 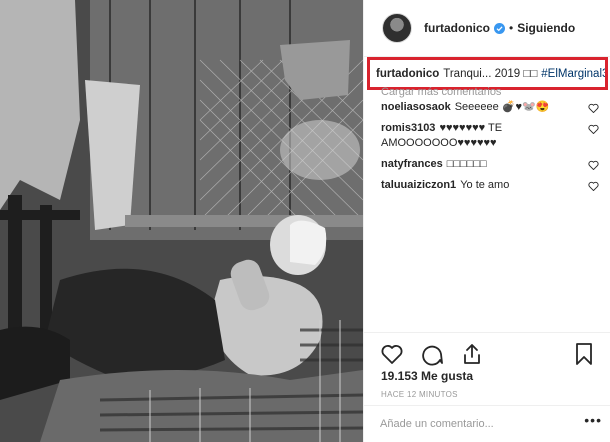 What do you see at coordinates (485, 185) in the screenshot?
I see `comment-text: Yo te amo` at bounding box center [485, 185].